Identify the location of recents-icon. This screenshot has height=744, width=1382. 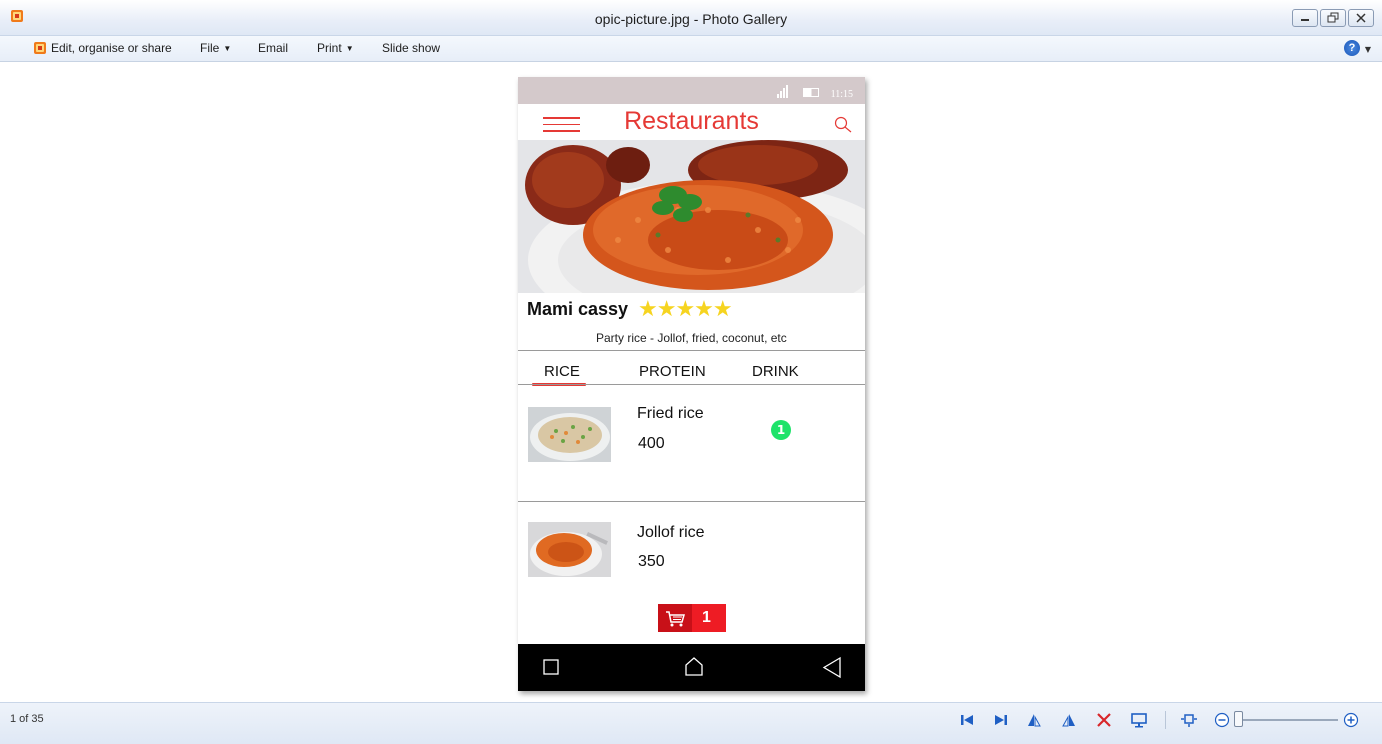
(551, 667).